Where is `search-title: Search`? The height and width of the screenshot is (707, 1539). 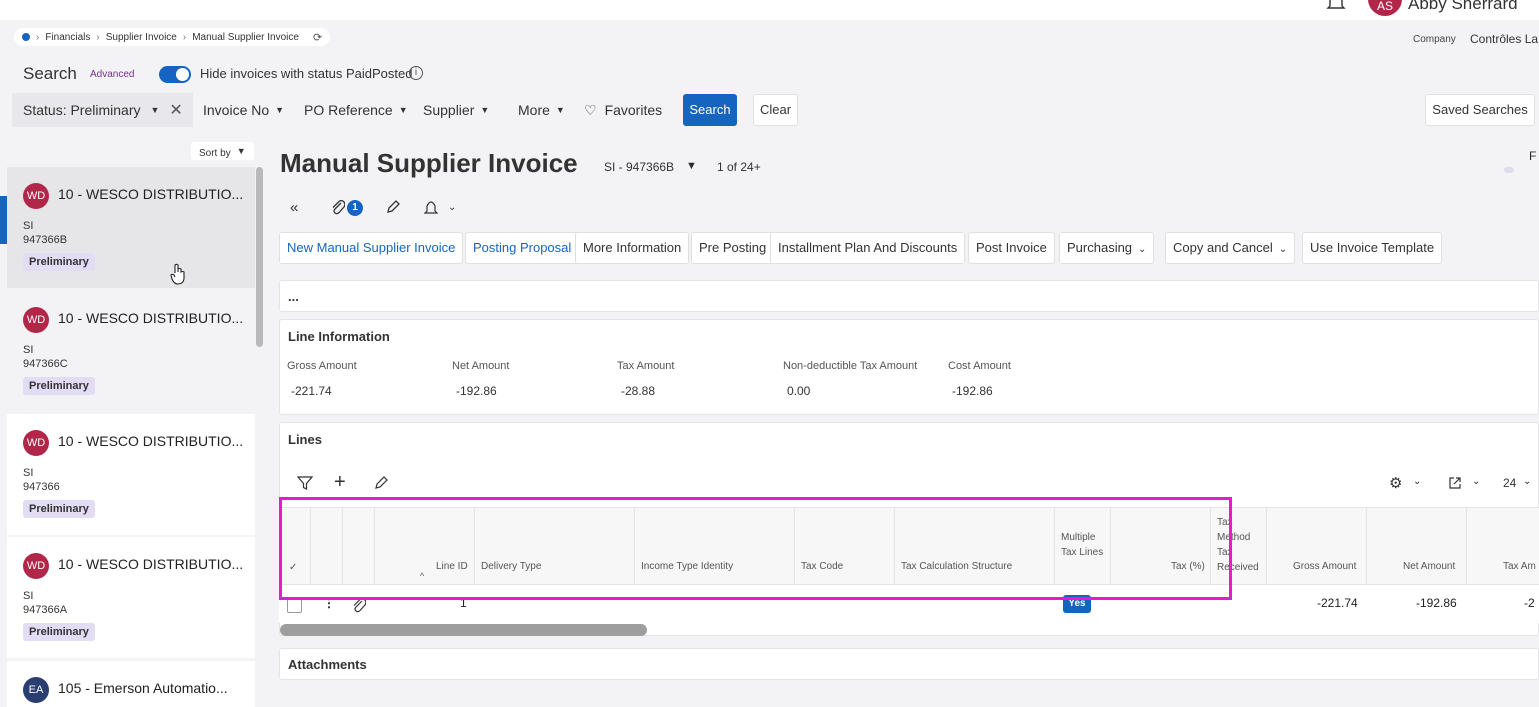
search-title: Search is located at coordinates (50, 73).